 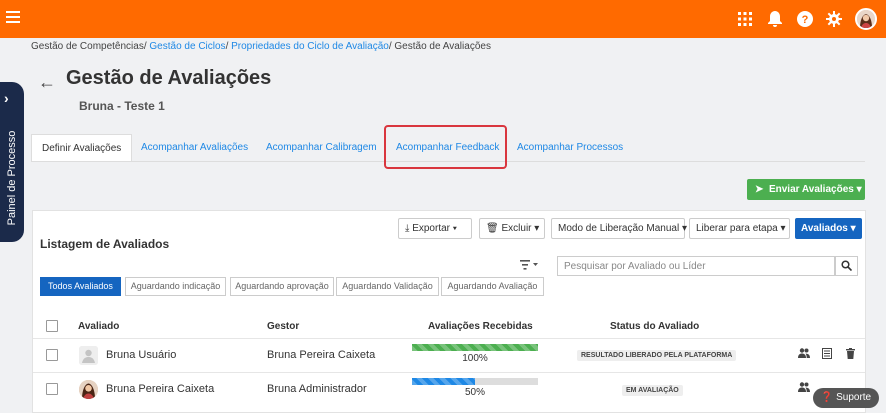 I want to click on process-panel-label: Painel de Processo, so click(x=12, y=178).